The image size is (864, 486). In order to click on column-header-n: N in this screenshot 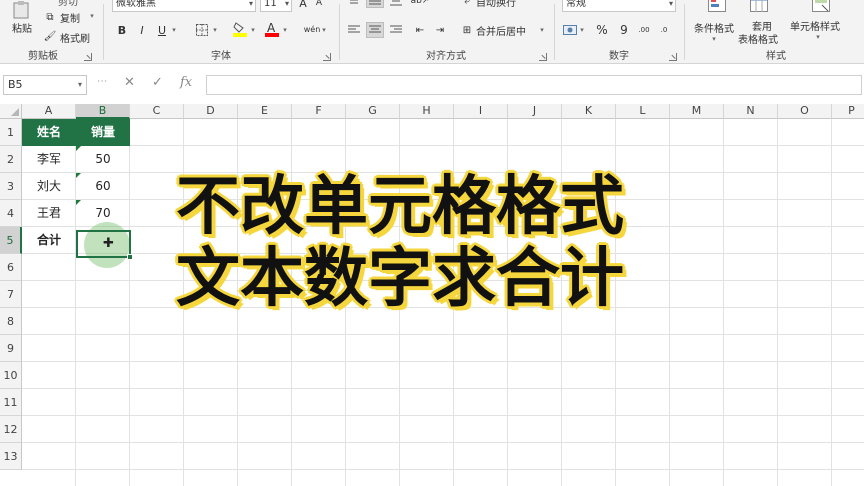, I will do `click(751, 111)`.